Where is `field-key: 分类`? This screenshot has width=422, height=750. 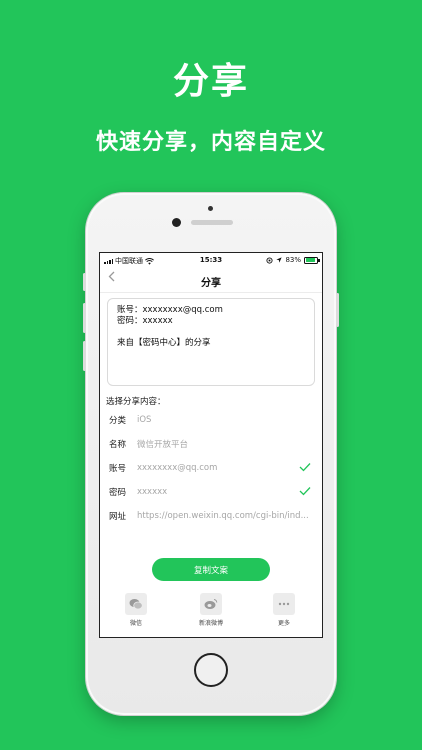
field-key: 分类 is located at coordinates (118, 421).